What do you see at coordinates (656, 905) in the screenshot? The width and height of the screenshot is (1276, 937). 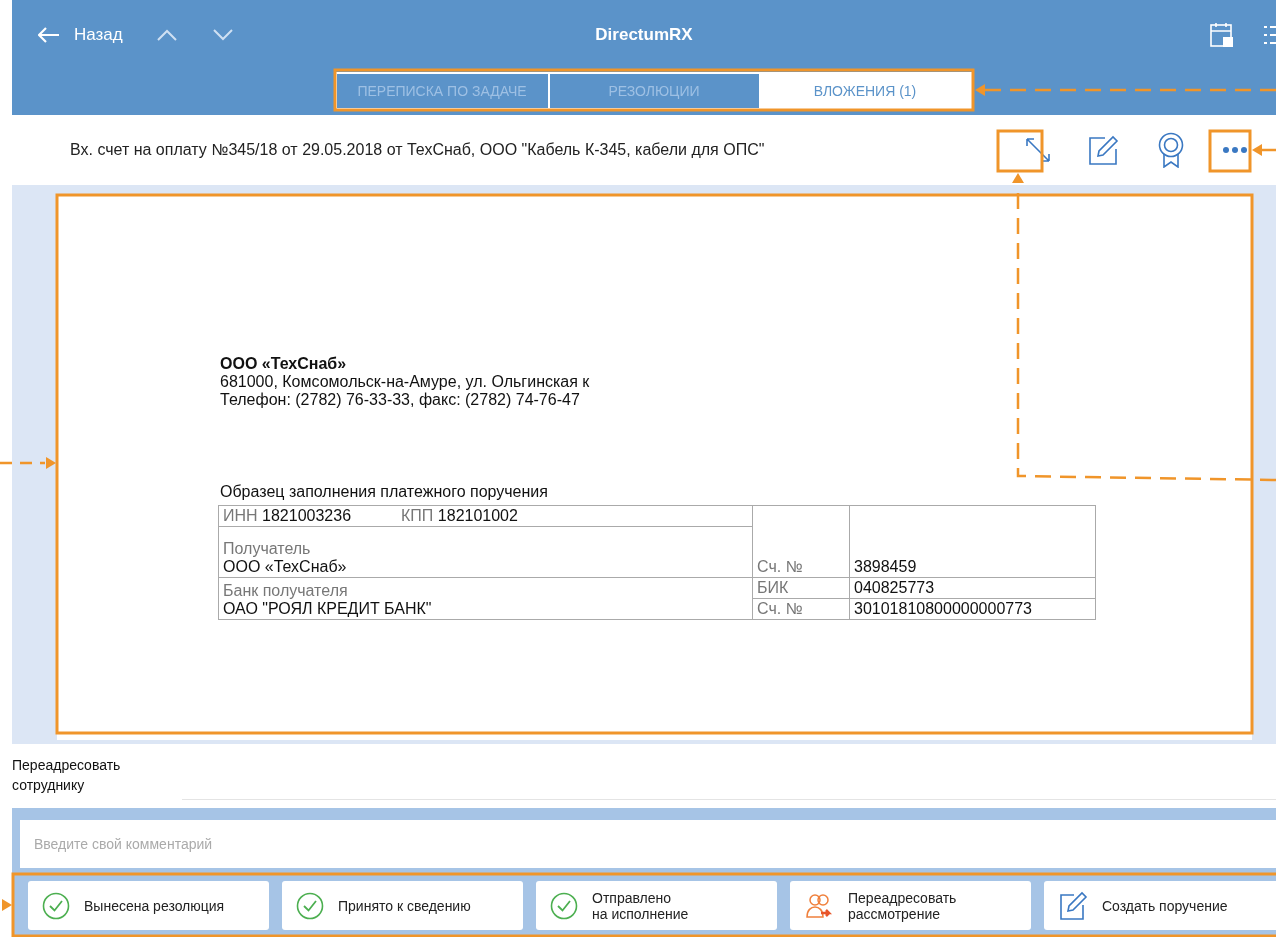 I see `action-button: Отправлено на исполнение` at bounding box center [656, 905].